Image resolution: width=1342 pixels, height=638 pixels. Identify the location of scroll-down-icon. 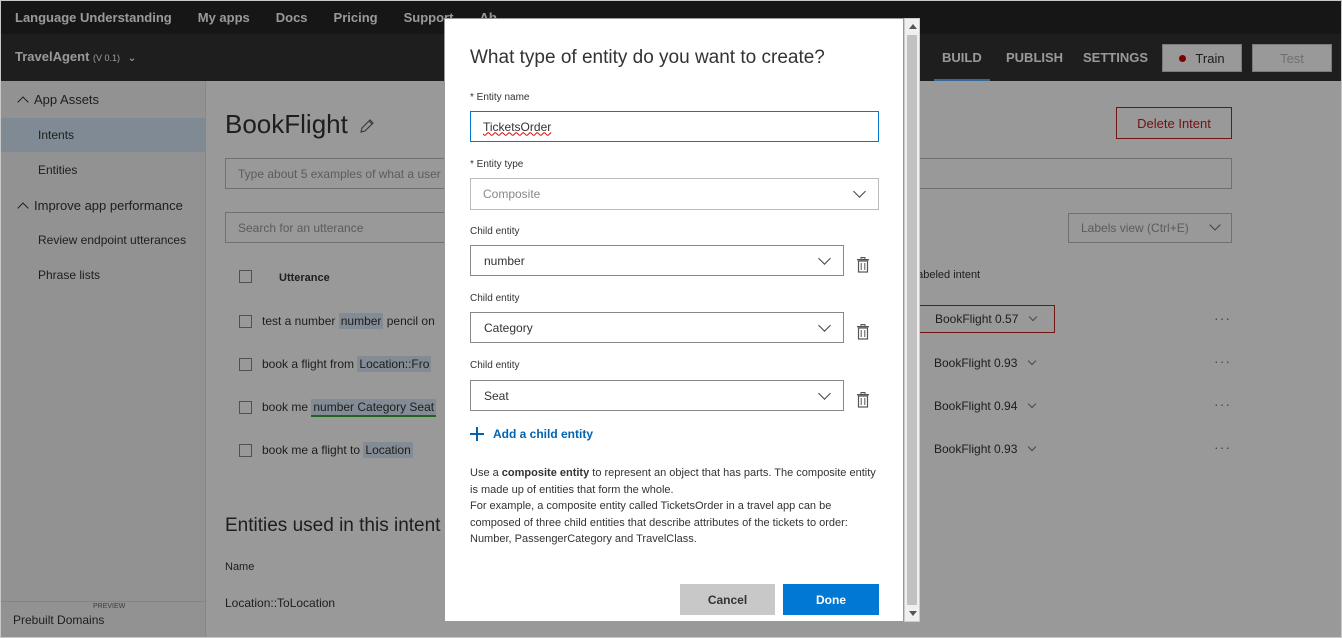
(913, 613).